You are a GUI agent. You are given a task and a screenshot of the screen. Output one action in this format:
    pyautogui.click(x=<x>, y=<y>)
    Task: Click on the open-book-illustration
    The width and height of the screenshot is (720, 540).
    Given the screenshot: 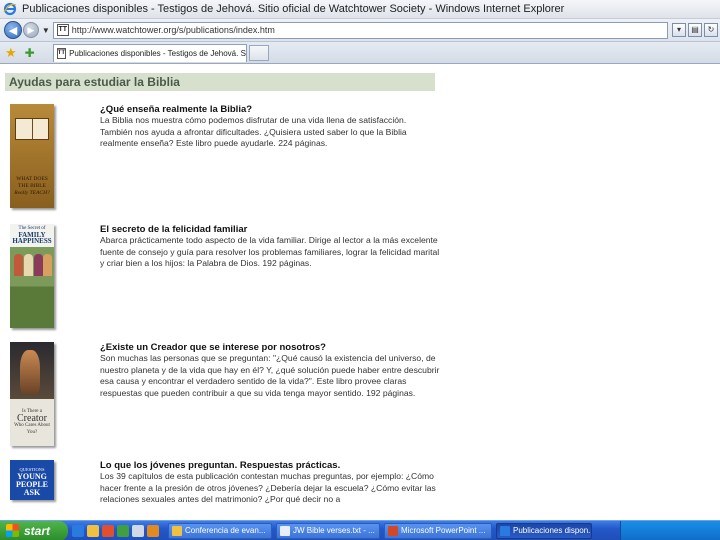 What is the action you would take?
    pyautogui.click(x=32, y=129)
    